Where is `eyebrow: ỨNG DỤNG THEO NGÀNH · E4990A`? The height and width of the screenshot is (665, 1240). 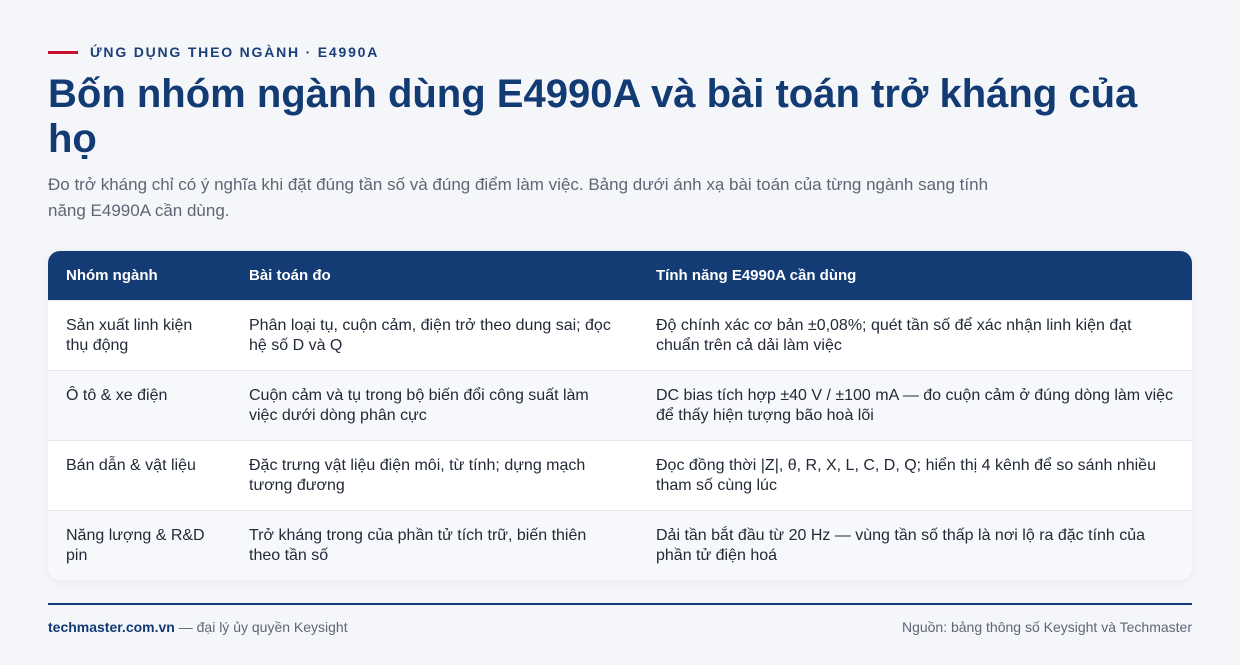 eyebrow: ỨNG DỤNG THEO NGÀNH · E4990A is located at coordinates (213, 52).